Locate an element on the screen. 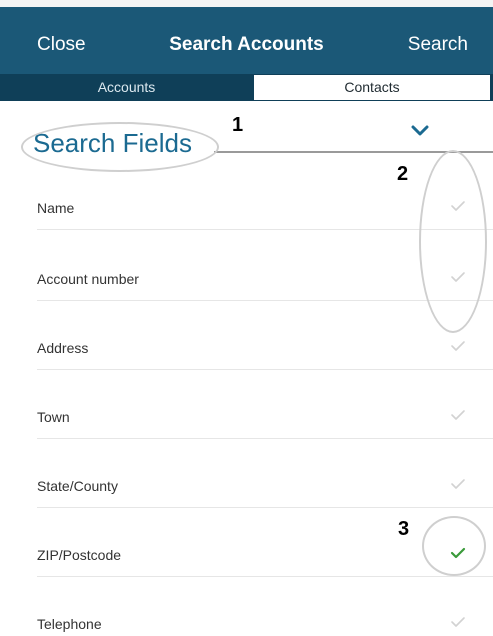 Image resolution: width=493 pixels, height=636 pixels. segmented-control: Accounts Contacts is located at coordinates (246, 87).